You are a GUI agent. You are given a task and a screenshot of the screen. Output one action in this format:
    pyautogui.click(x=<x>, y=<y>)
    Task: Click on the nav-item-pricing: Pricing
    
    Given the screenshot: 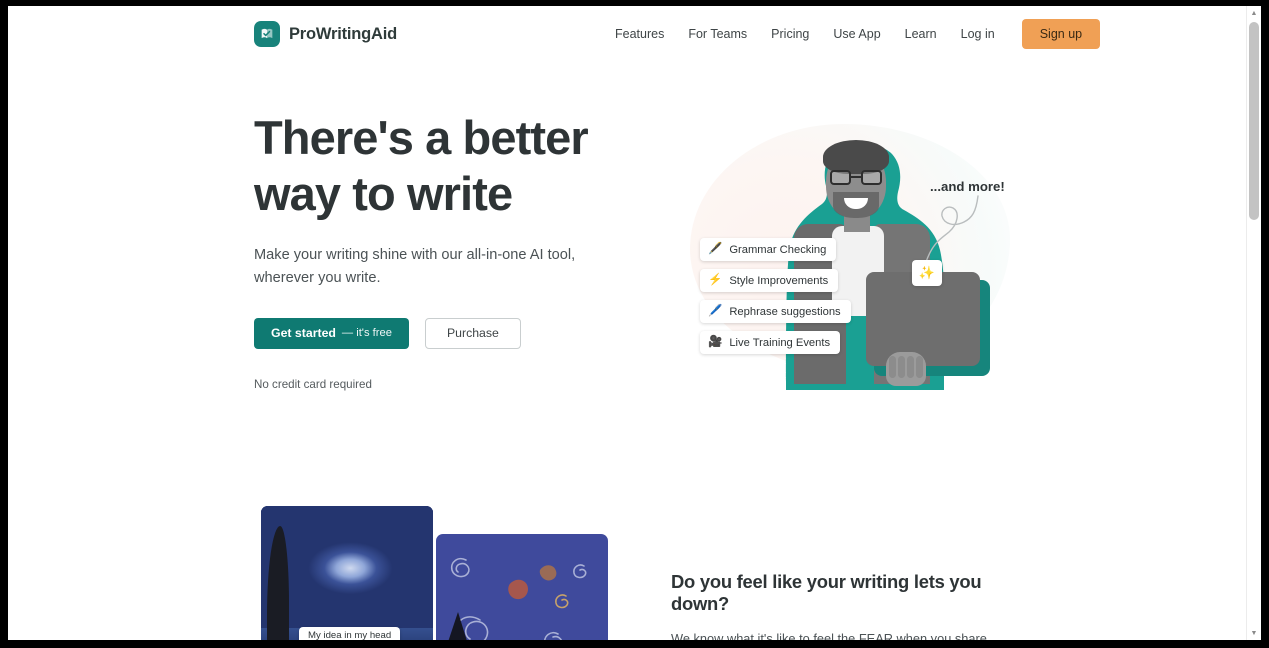 What is the action you would take?
    pyautogui.click(x=790, y=34)
    